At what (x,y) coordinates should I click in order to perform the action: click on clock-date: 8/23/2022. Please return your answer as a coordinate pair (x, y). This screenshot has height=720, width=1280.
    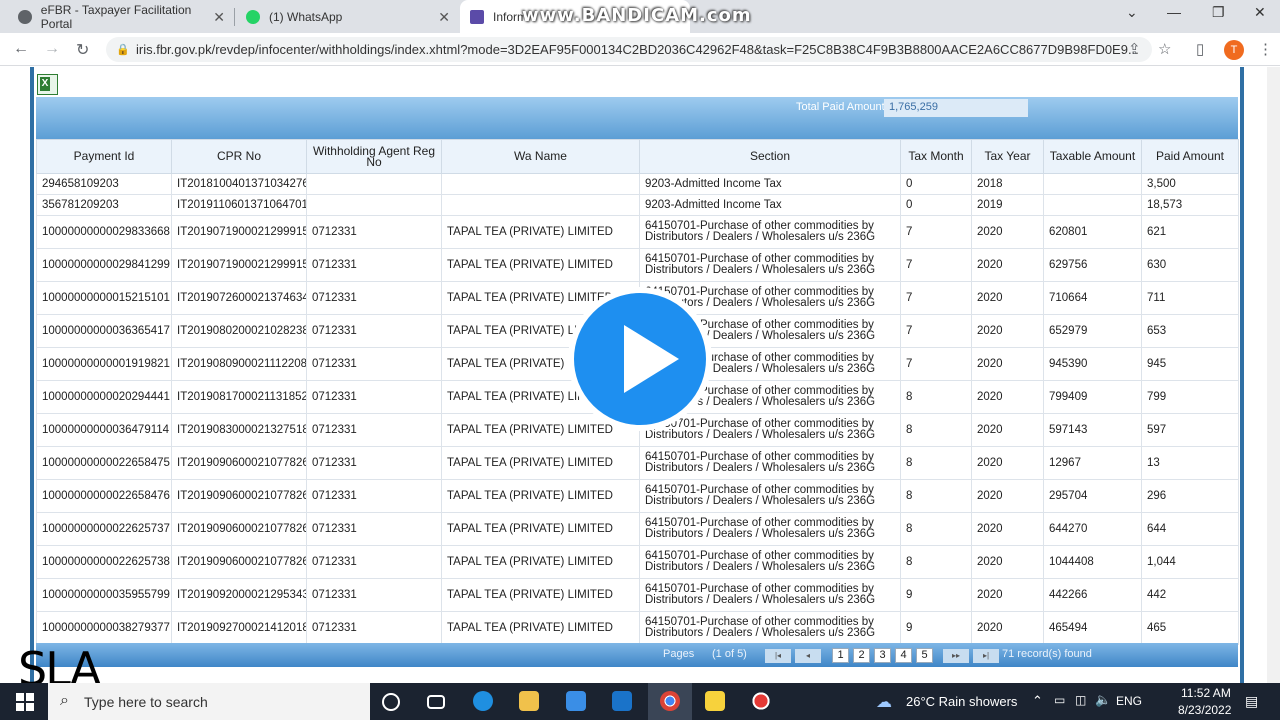
    Looking at the image, I should click on (1204, 710).